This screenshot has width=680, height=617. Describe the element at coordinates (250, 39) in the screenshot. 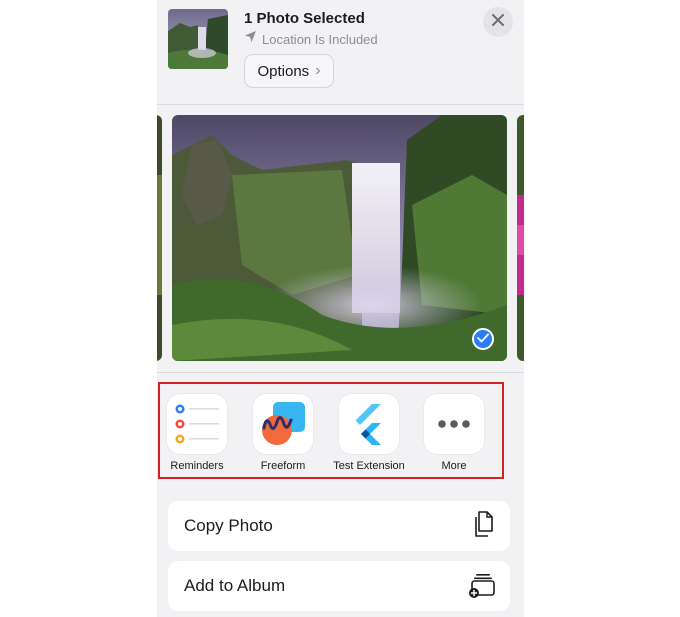

I see `location-arrow-icon` at that location.